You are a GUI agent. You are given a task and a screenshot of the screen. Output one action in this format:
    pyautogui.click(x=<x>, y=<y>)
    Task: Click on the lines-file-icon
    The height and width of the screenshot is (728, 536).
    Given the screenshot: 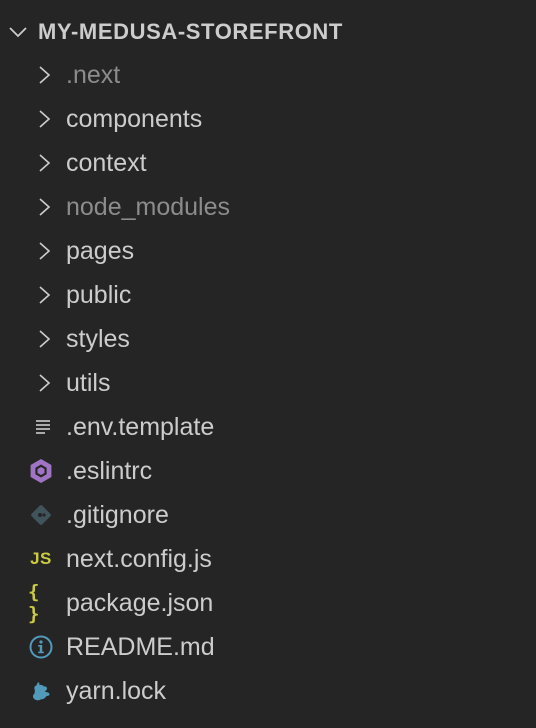 What is the action you would take?
    pyautogui.click(x=41, y=427)
    